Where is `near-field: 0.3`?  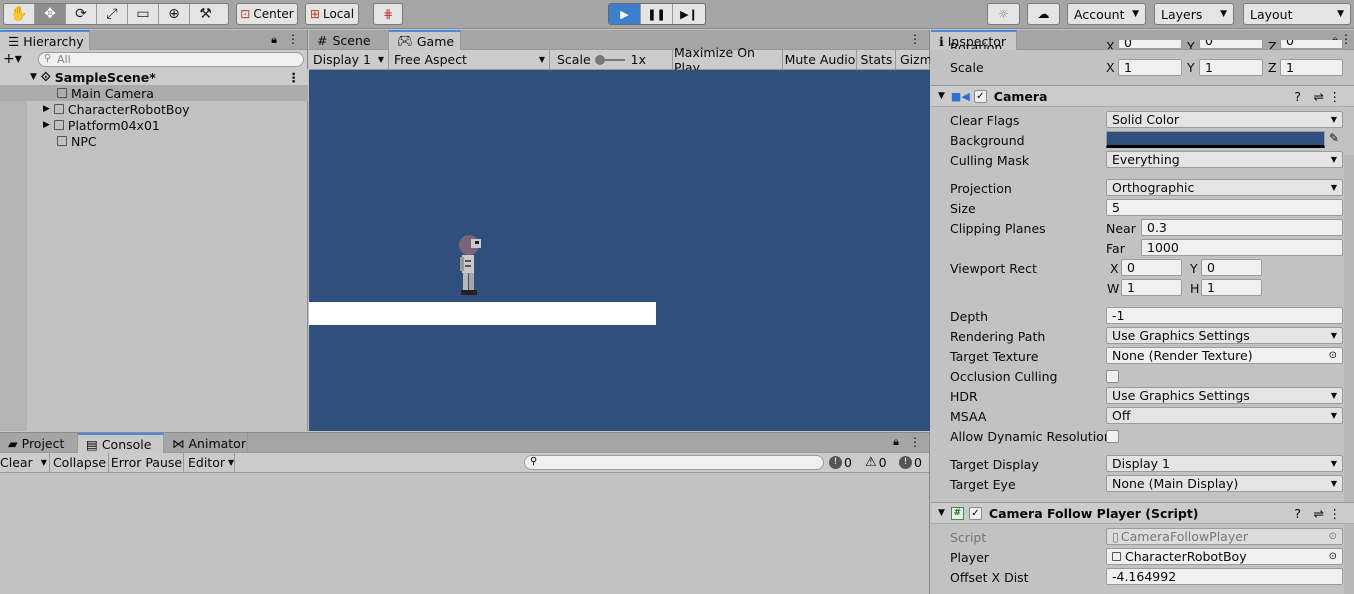
near-field: 0.3 is located at coordinates (1242, 227).